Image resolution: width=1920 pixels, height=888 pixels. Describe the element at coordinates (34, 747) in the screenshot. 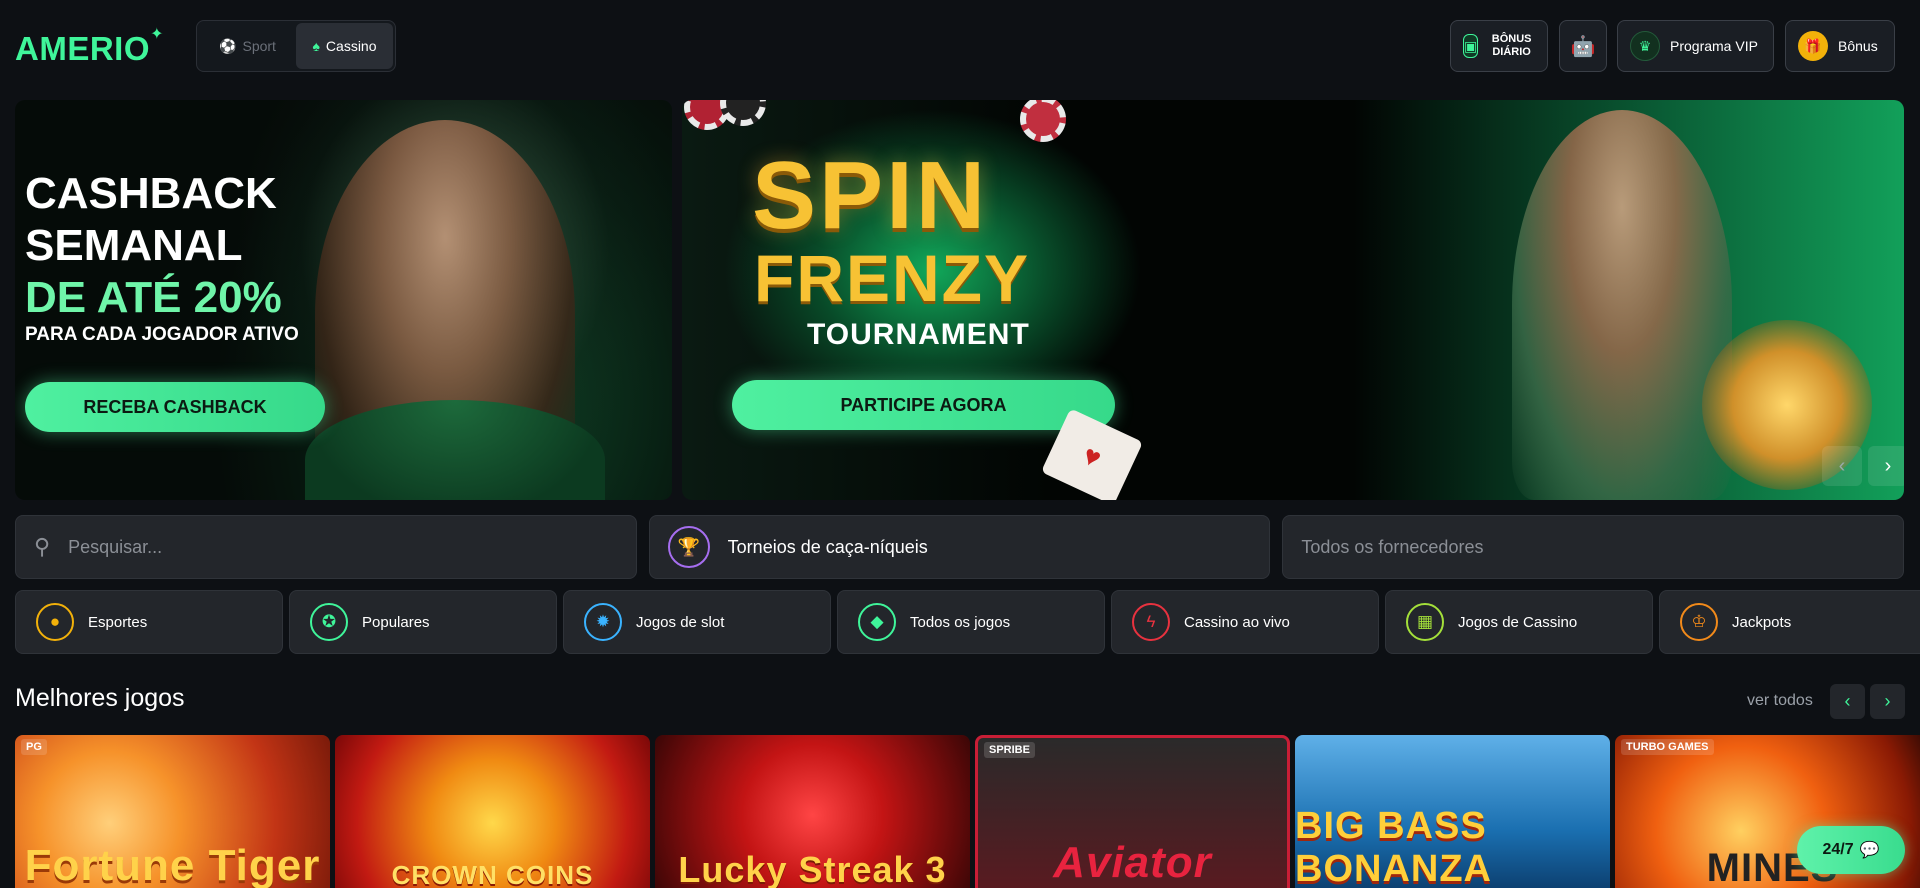

I see `game-provider: PG` at that location.